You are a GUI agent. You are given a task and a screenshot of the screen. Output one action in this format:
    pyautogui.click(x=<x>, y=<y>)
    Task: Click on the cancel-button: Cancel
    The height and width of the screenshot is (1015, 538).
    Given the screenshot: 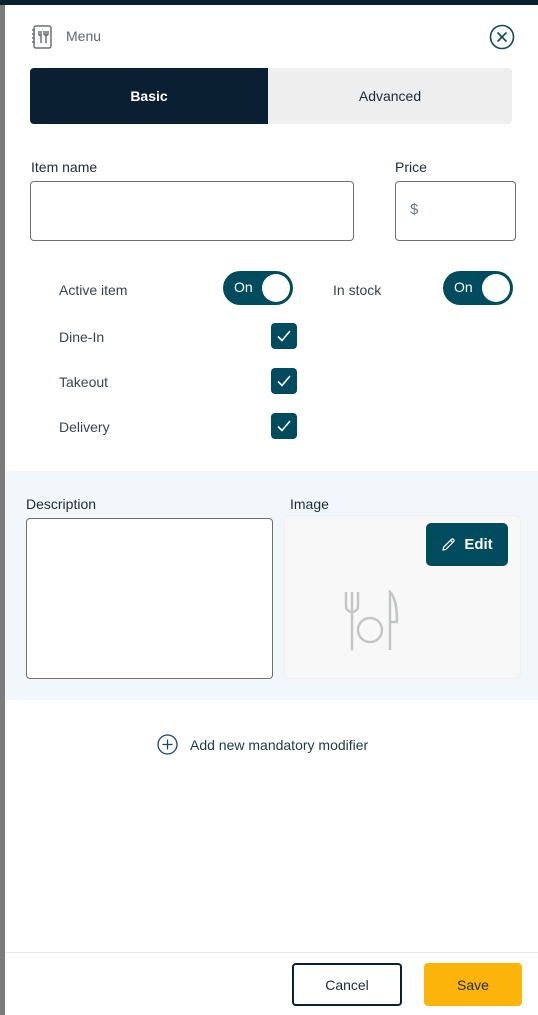 What is the action you would take?
    pyautogui.click(x=347, y=984)
    